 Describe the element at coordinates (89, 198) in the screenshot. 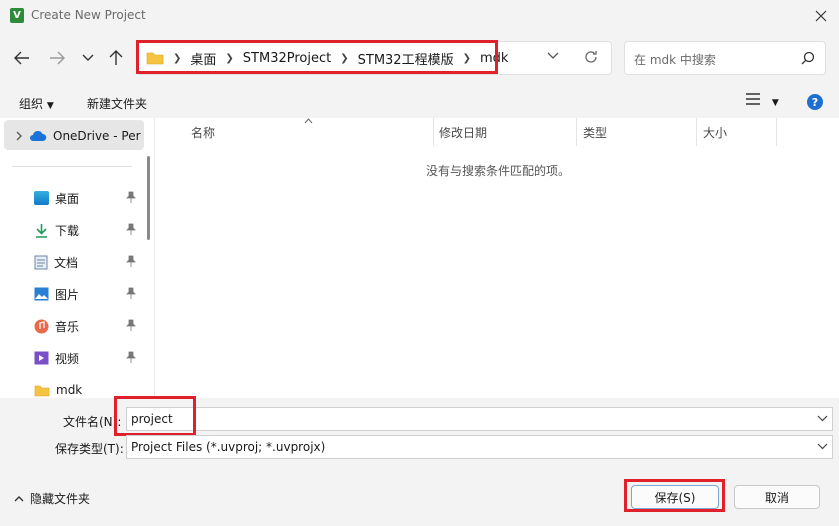

I see `sidebar-item-desktop: 桌面` at that location.